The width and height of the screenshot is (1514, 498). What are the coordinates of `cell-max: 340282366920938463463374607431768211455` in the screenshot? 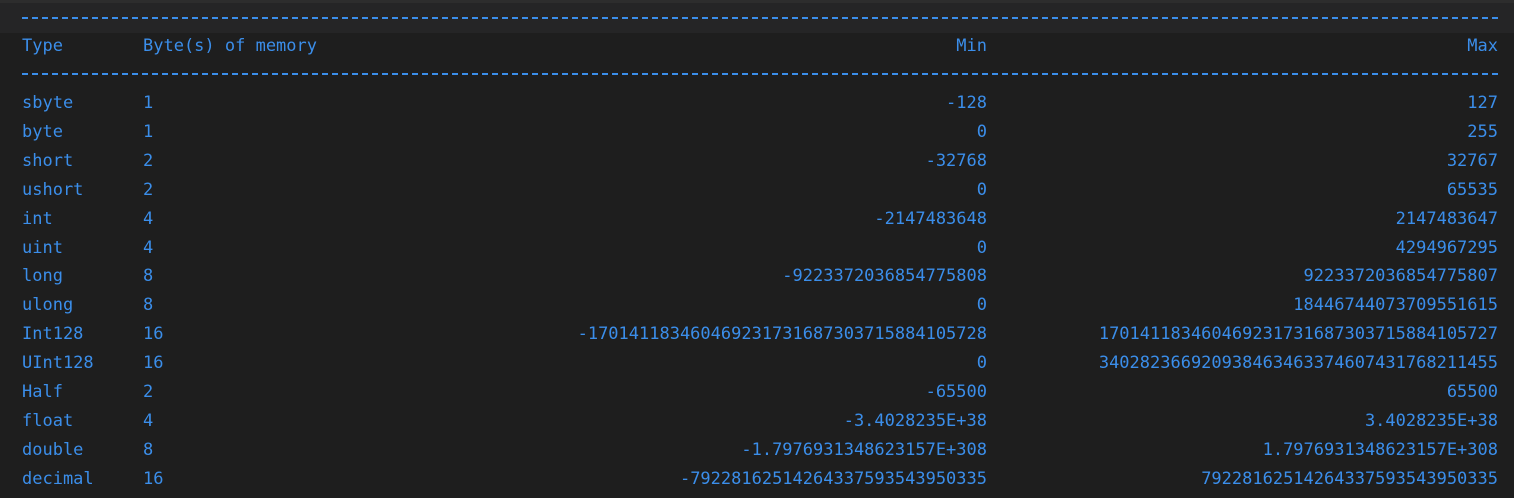 It's located at (1298, 363).